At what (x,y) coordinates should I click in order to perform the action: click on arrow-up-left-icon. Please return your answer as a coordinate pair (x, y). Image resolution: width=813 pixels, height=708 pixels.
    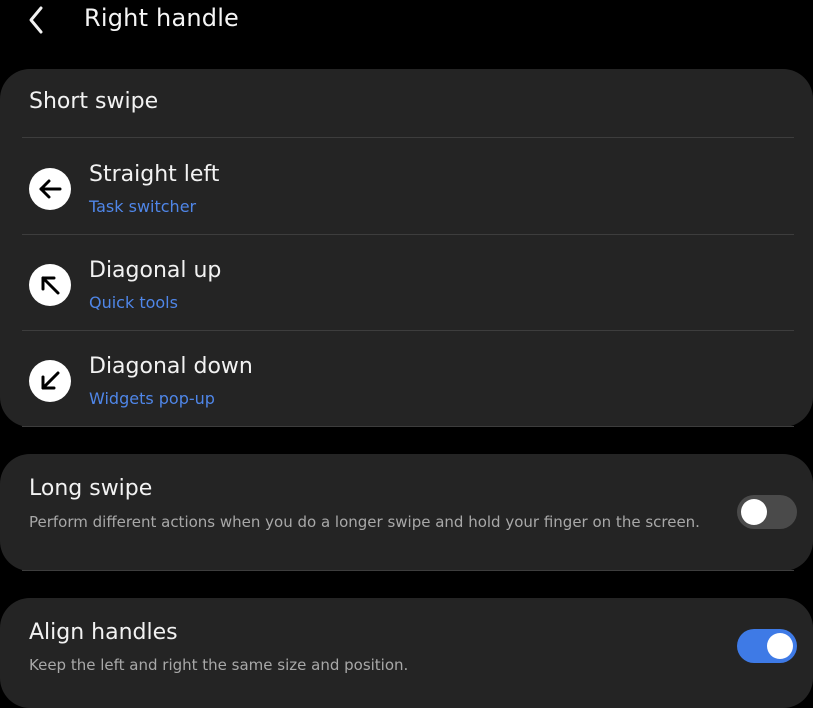
    Looking at the image, I should click on (50, 285).